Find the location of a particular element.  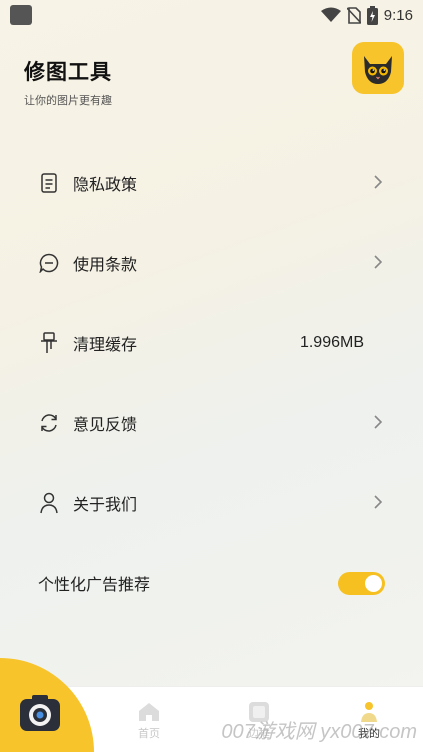

wifi-icon is located at coordinates (330, 14).